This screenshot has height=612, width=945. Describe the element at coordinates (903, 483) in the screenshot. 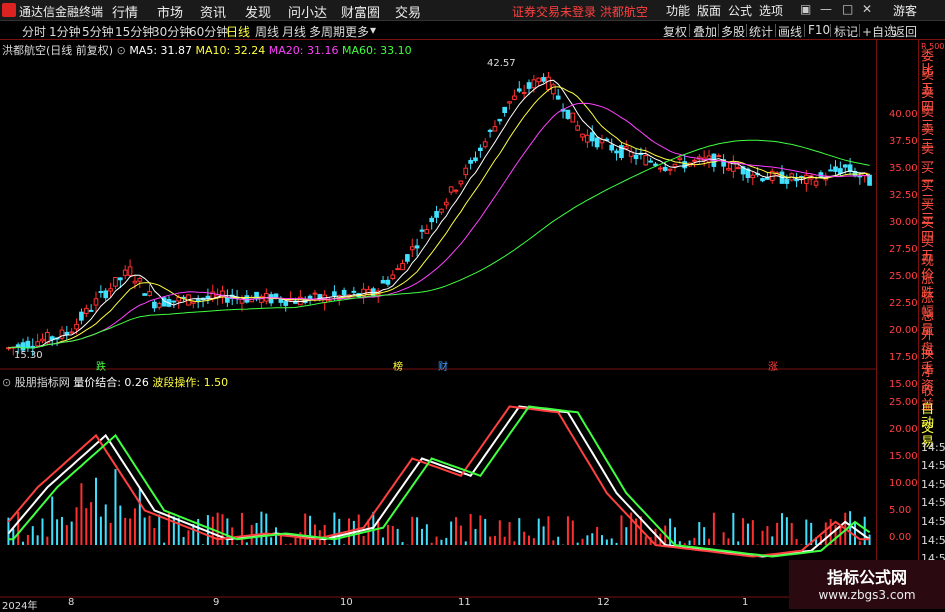

I see `ytick: 10.00` at that location.